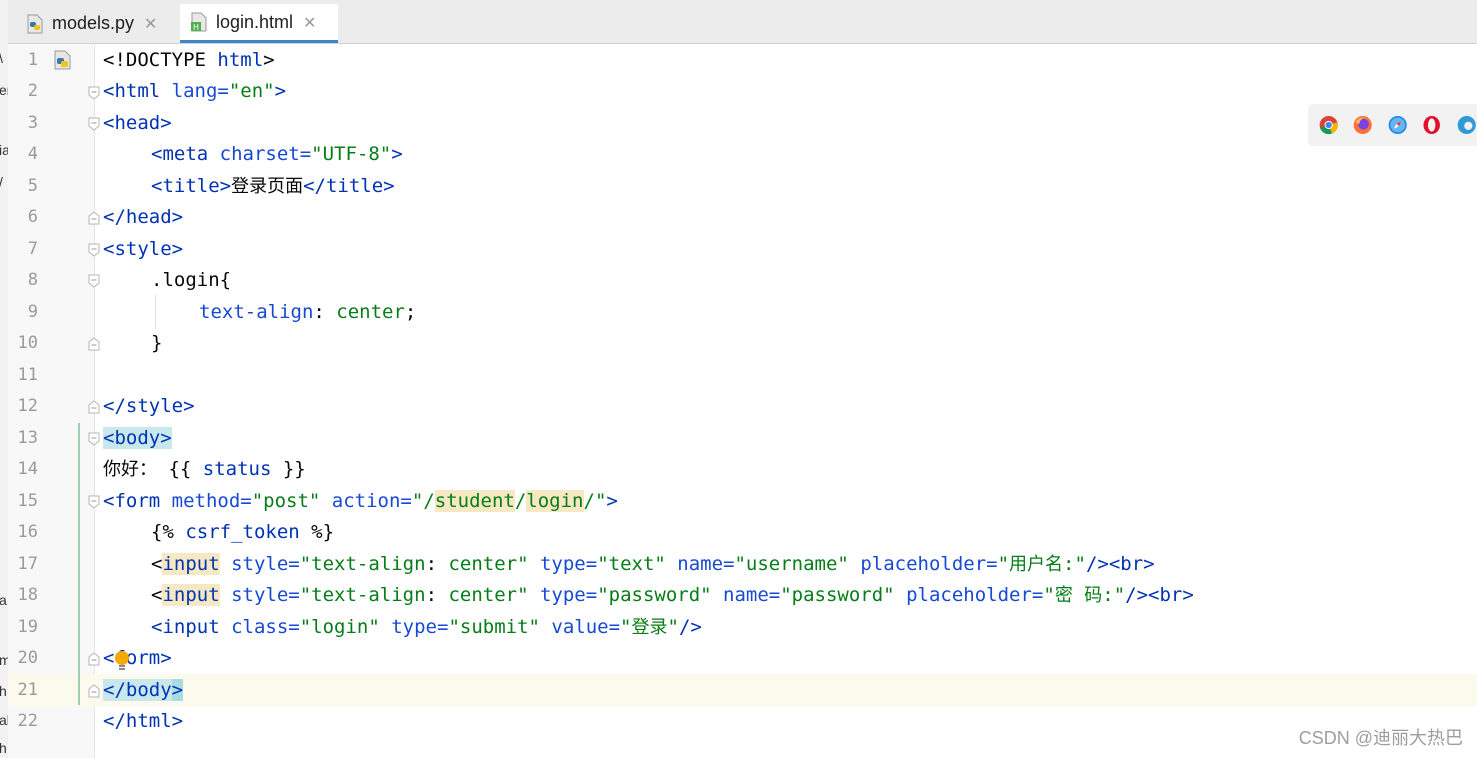 The height and width of the screenshot is (758, 1477). What do you see at coordinates (742, 690) in the screenshot?
I see `current-line-highlight` at bounding box center [742, 690].